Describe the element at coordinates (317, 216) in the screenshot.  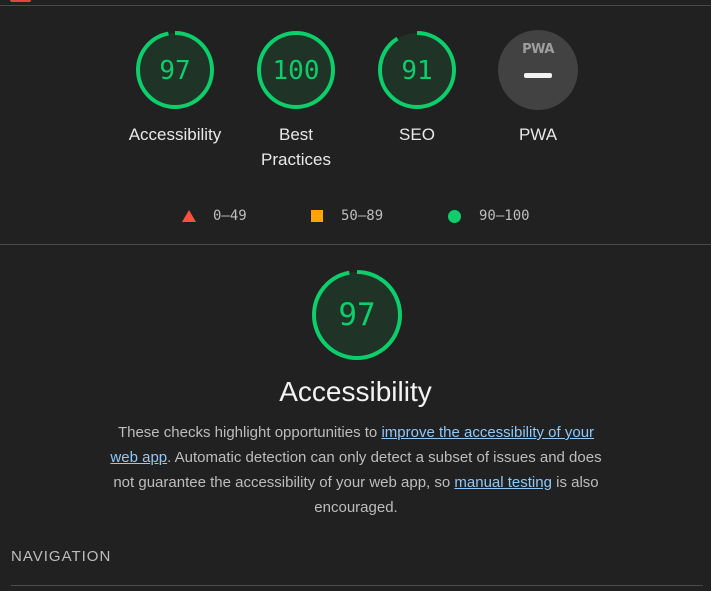
I see `square-icon` at that location.